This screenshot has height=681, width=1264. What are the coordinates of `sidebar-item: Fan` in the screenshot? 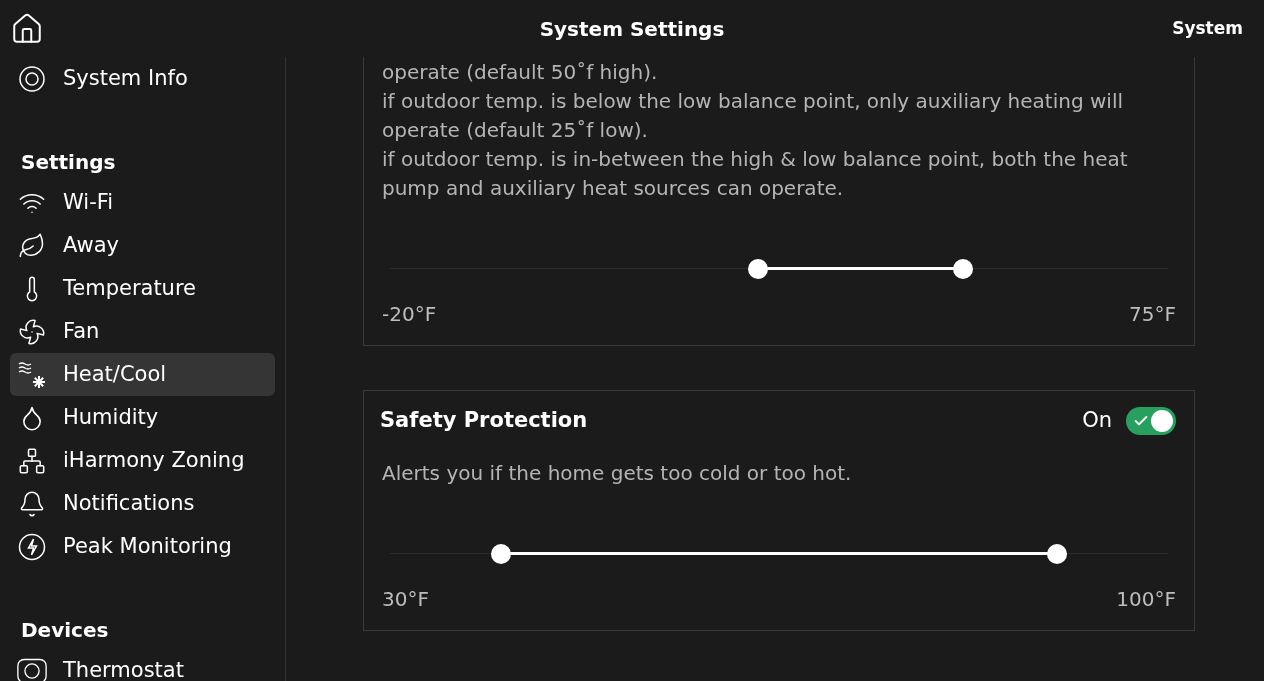 It's located at (142, 331).